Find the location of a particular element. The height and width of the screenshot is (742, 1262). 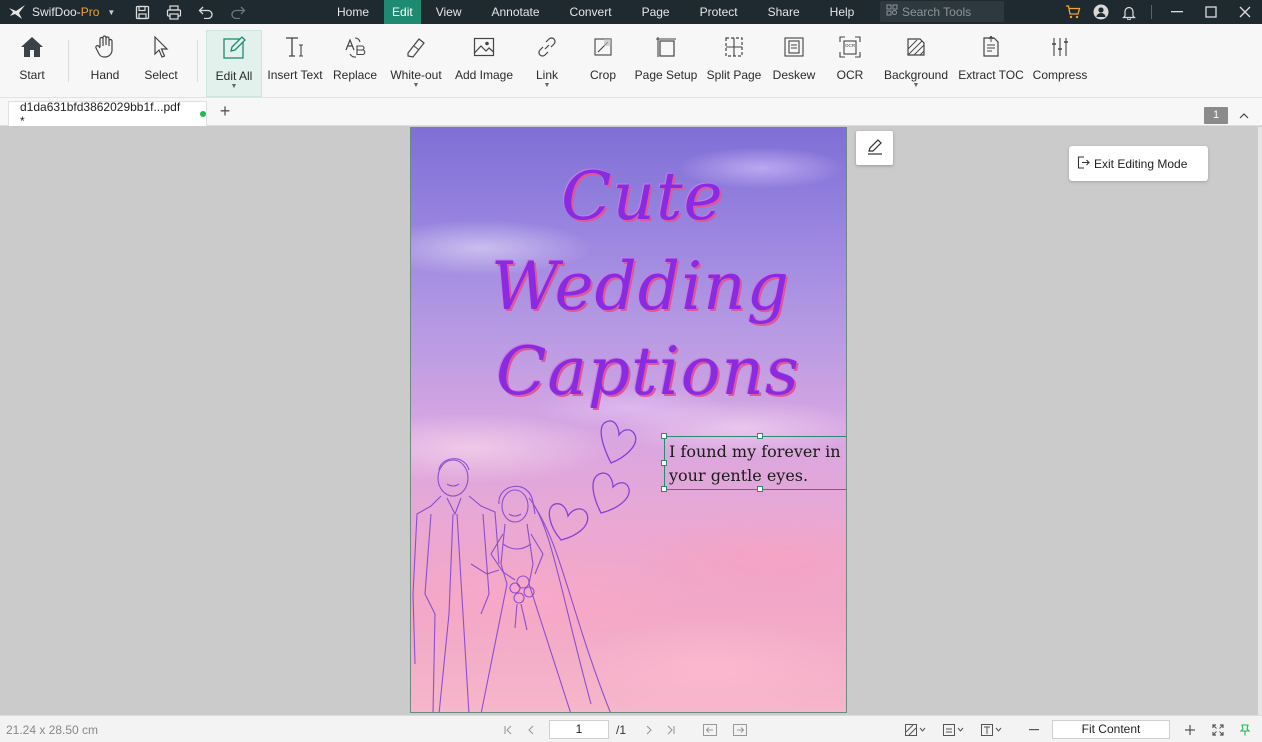

search-tools-icon is located at coordinates (894, 11).